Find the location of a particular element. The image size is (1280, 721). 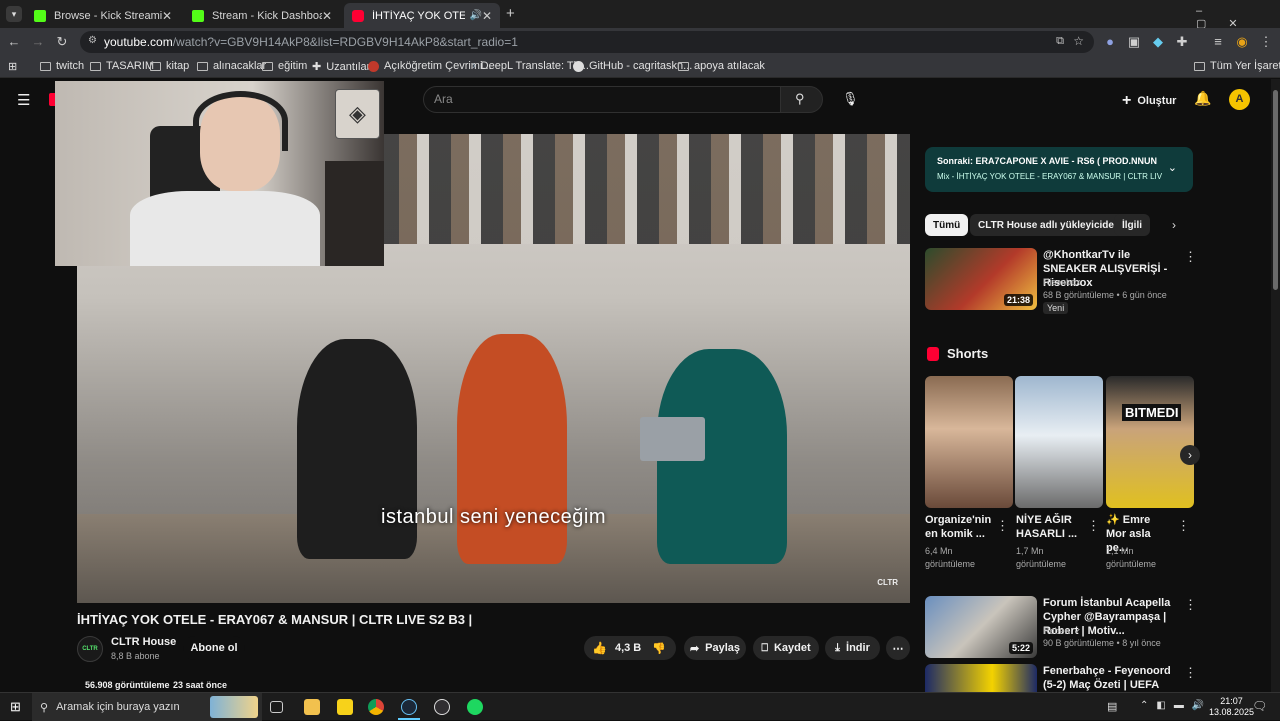

short-views-label: görüntüleme is located at coordinates (950, 564).